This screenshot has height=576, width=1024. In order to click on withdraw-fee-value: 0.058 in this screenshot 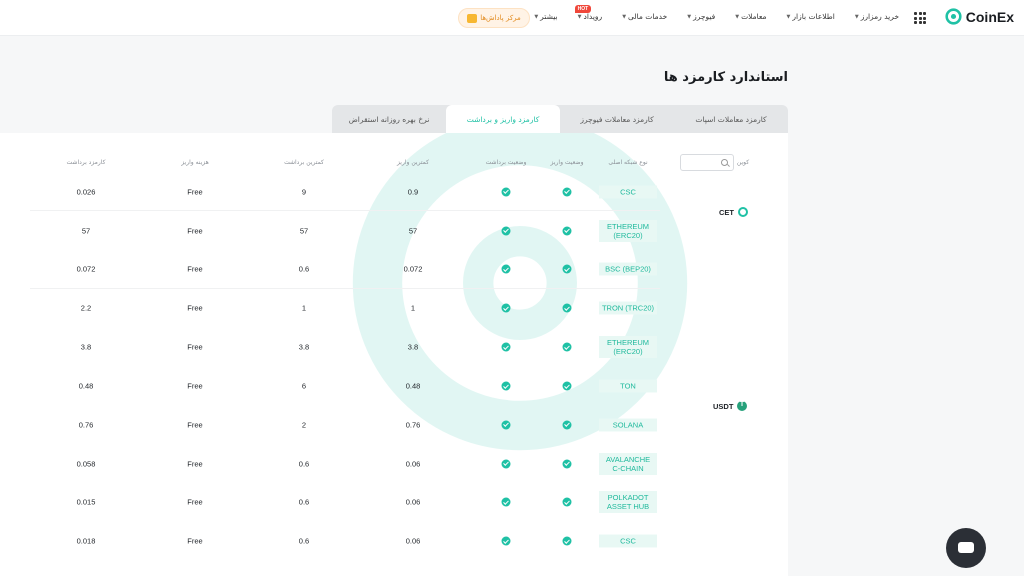, I will do `click(86, 464)`.